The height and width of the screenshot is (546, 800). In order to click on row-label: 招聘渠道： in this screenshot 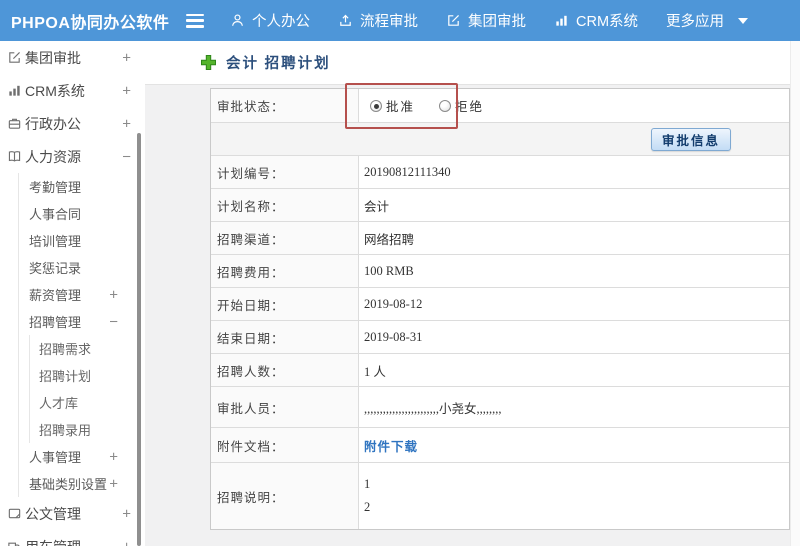, I will do `click(285, 238)`.